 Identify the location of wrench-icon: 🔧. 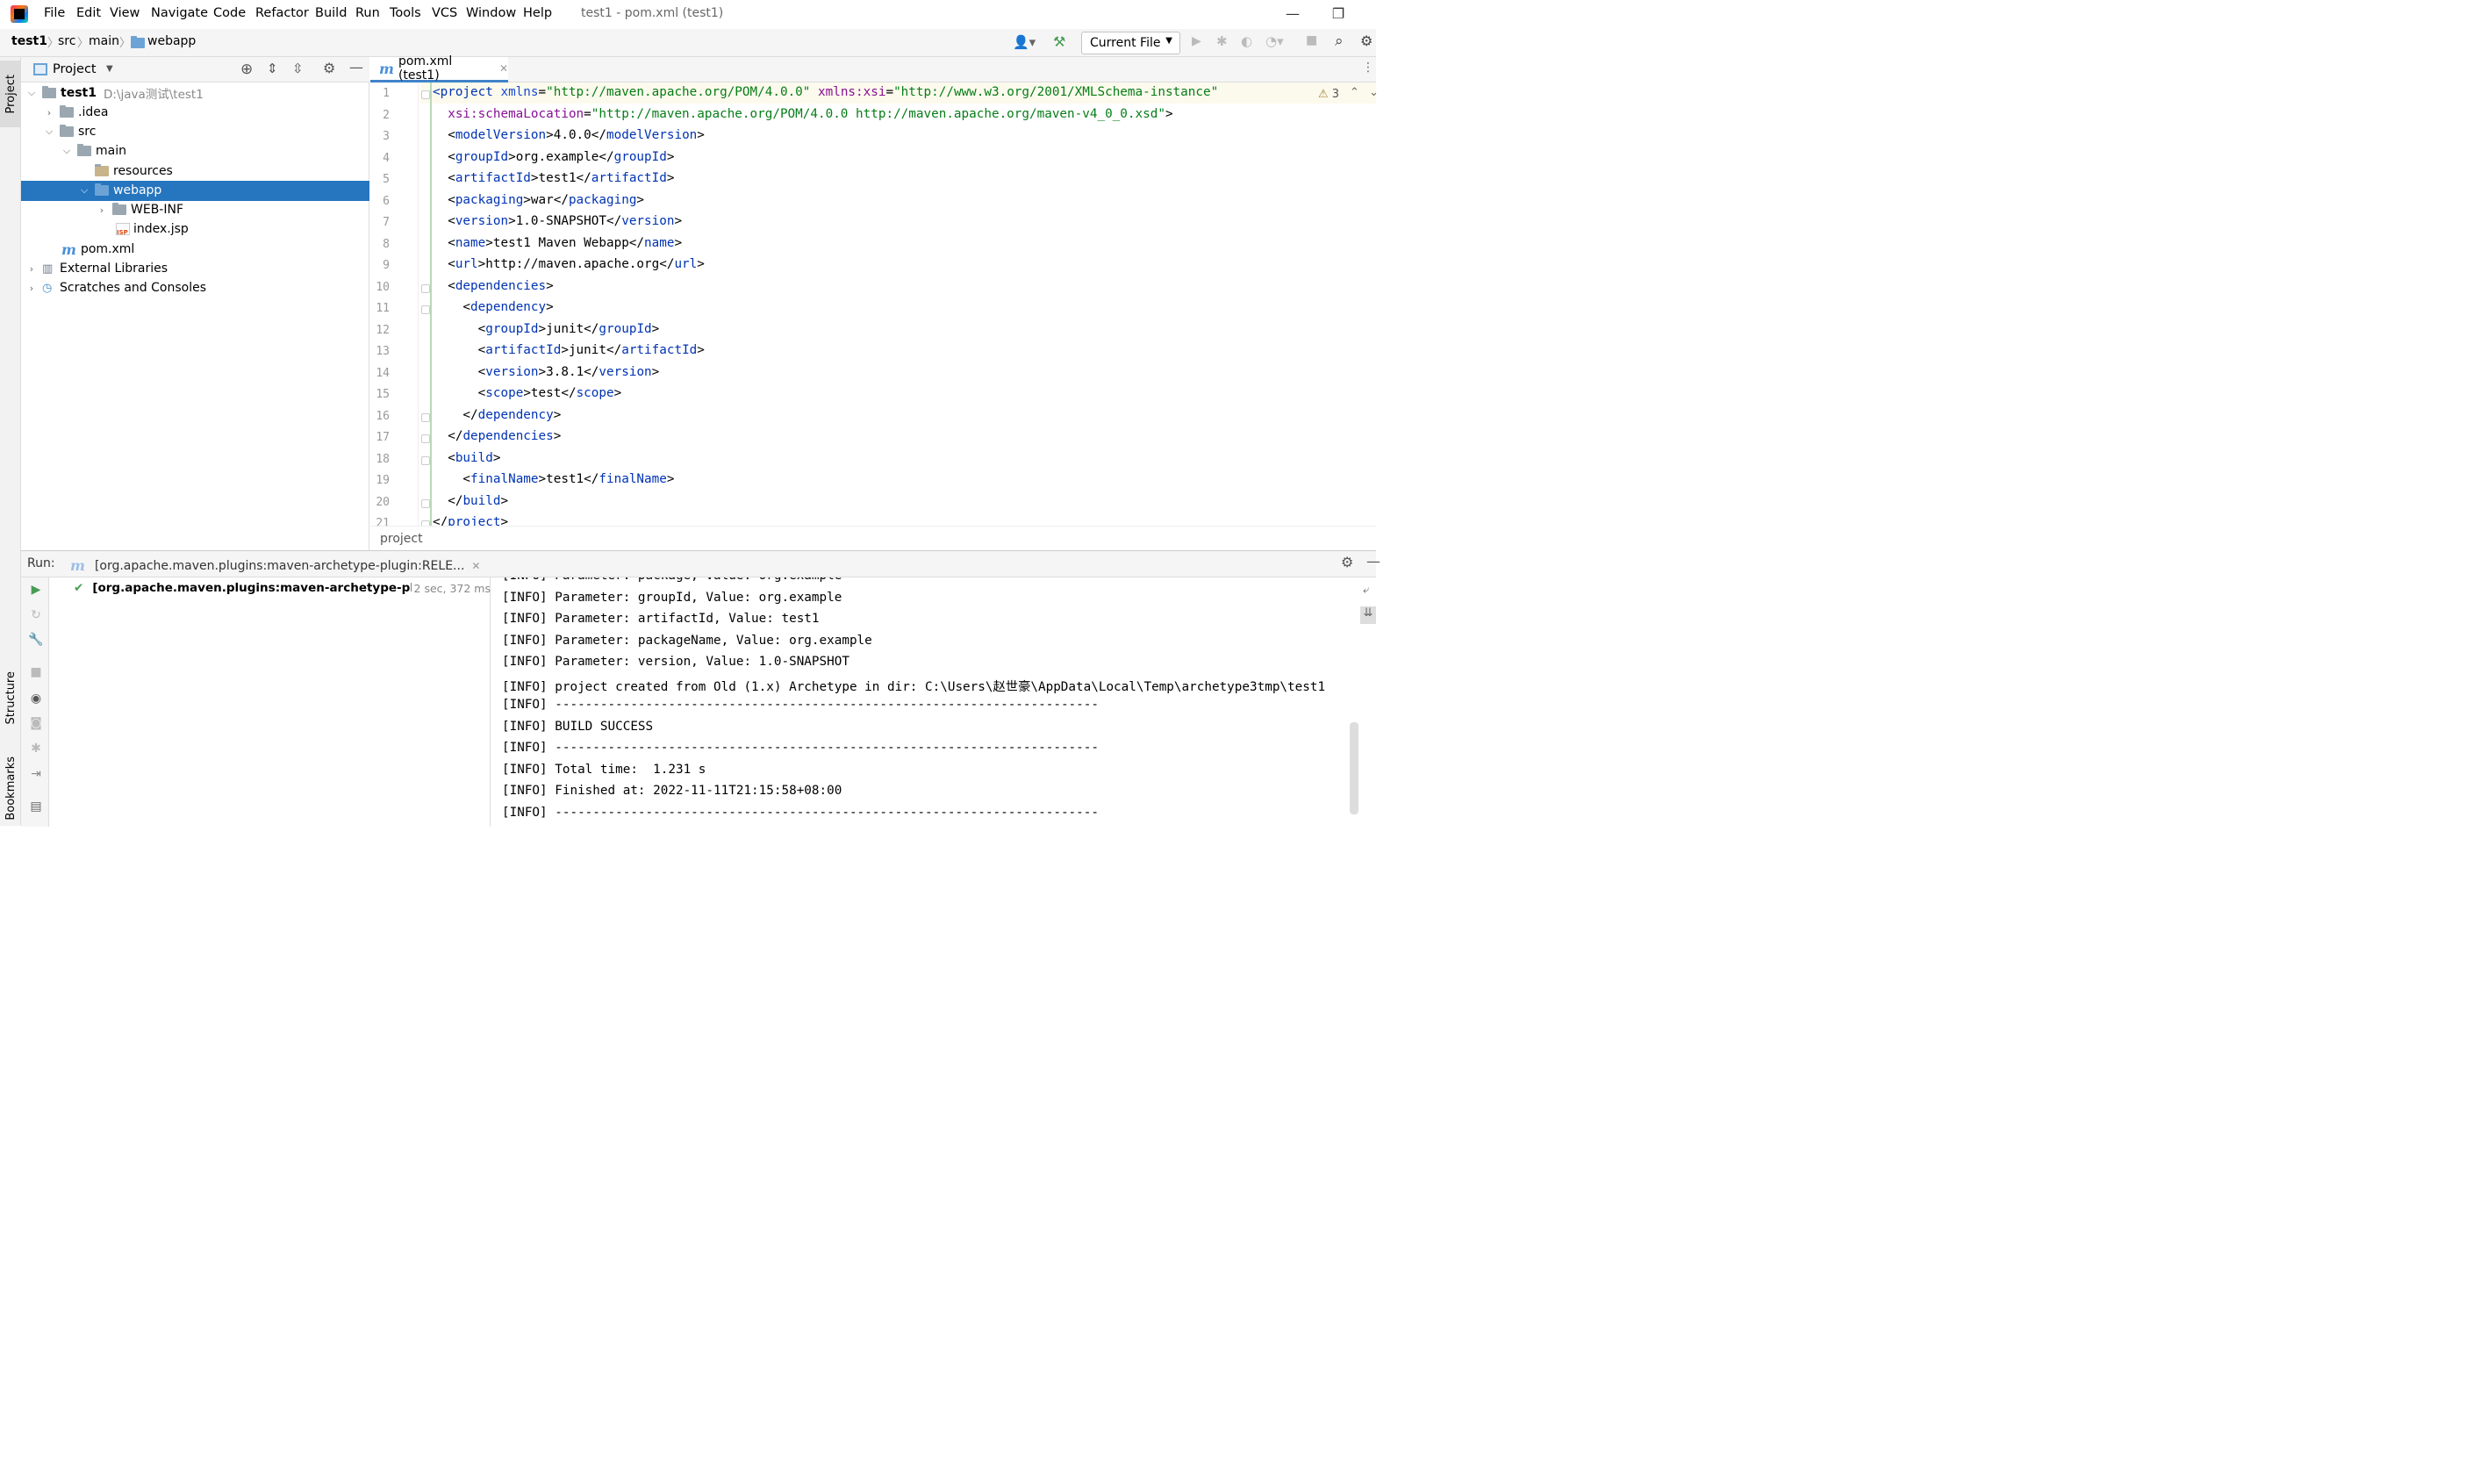
(36, 641).